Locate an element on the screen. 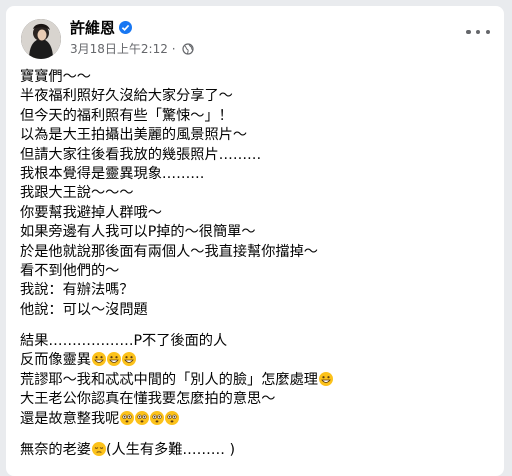 This screenshot has width=512, height=476. post-line: 如果旁邊有人我可以P掉的～很簡單～ is located at coordinates (138, 232).